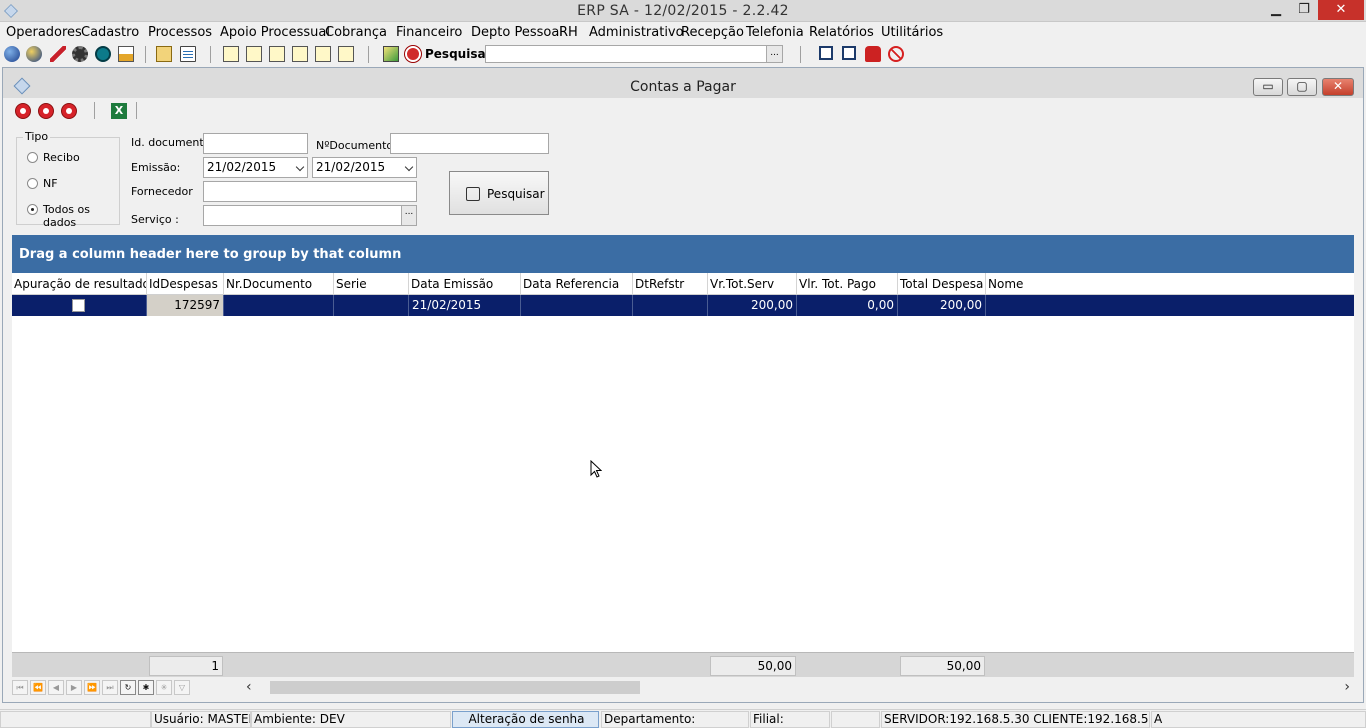 This screenshot has width=1366, height=728. I want to click on cell-nome, so click(1170, 305).